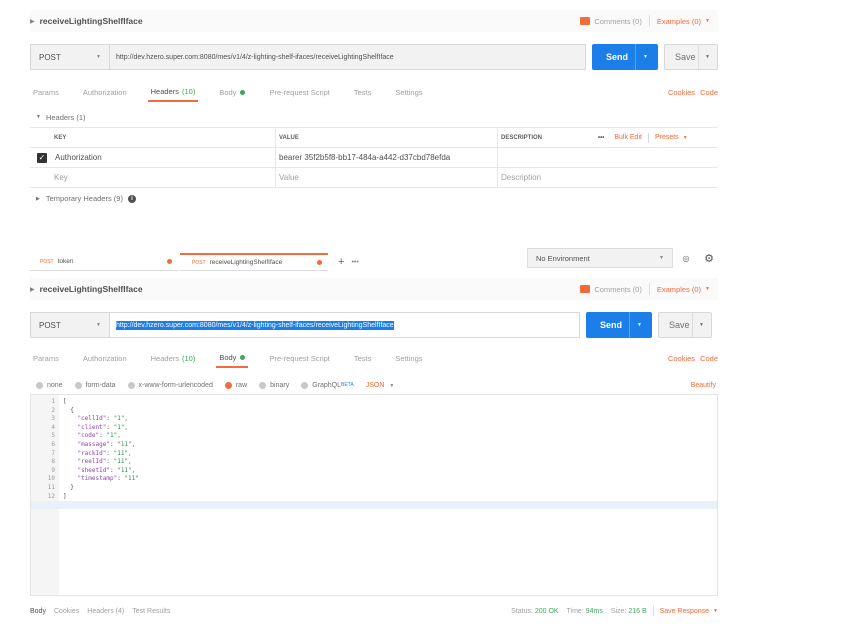 The width and height of the screenshot is (854, 637). Describe the element at coordinates (95, 428) in the screenshot. I see `code-line: "client": "1",` at that location.